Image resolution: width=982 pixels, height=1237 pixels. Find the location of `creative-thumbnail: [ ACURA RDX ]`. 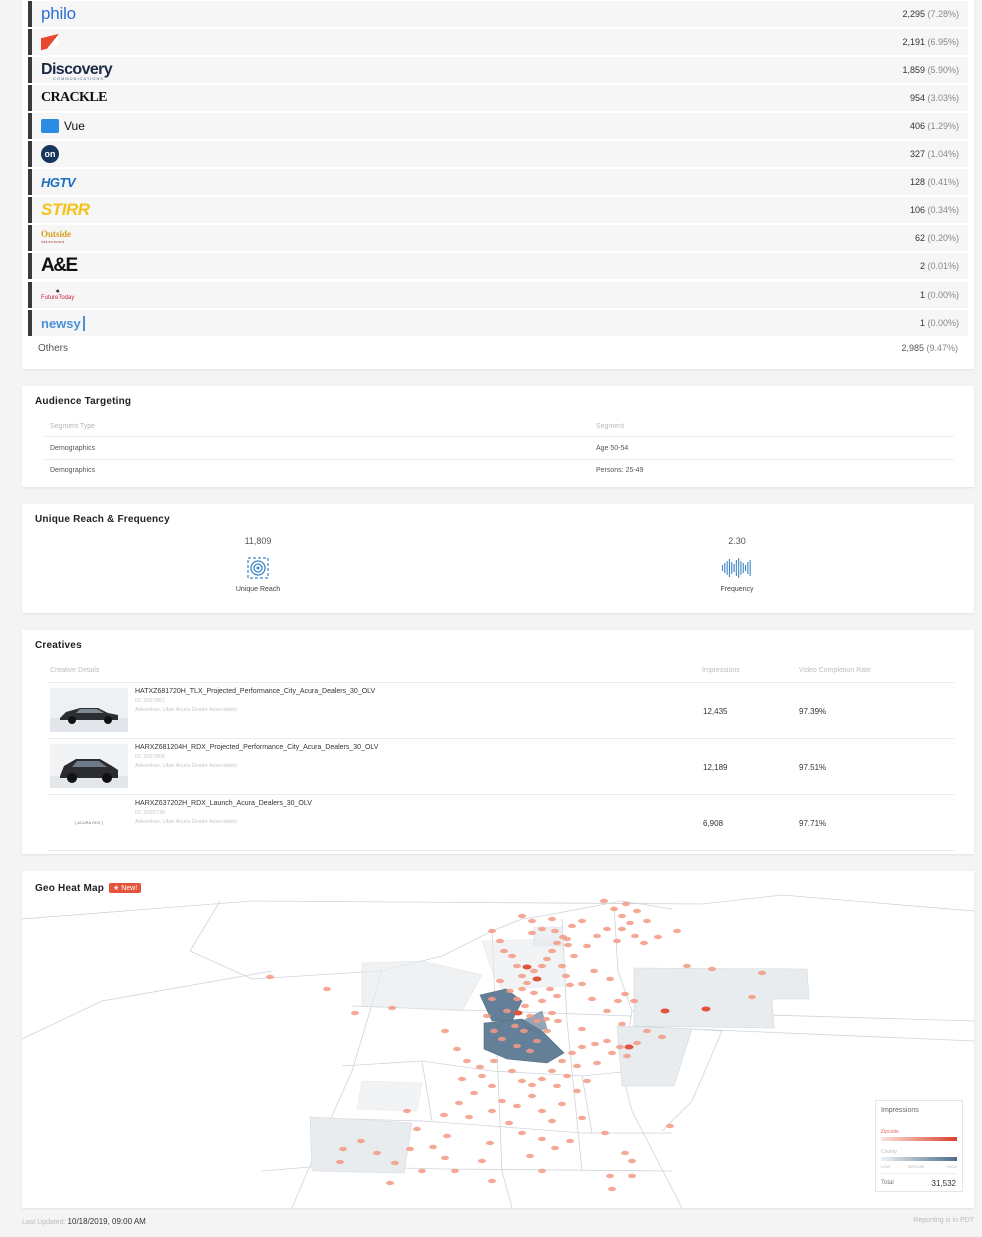

creative-thumbnail: [ ACURA RDX ] is located at coordinates (89, 822).